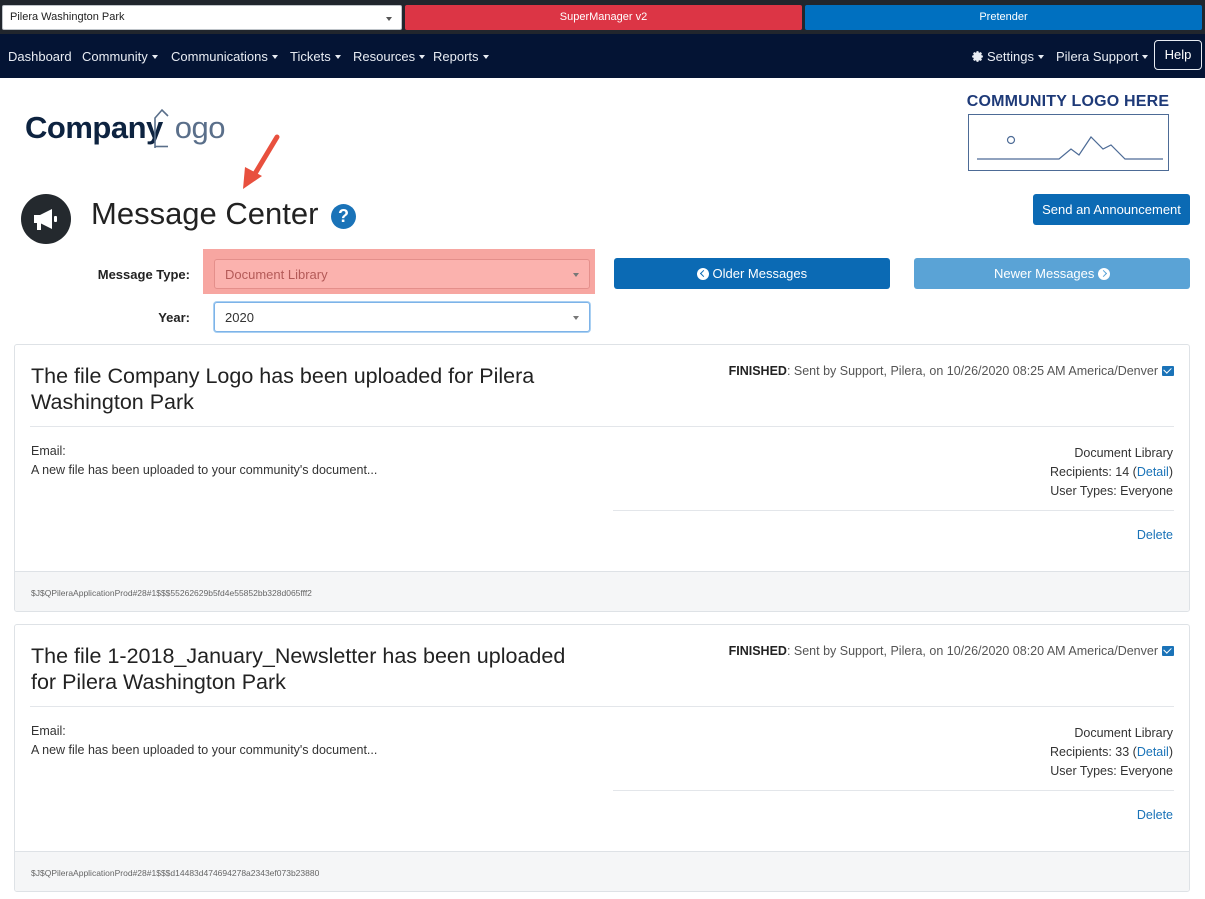 This screenshot has width=1205, height=899. What do you see at coordinates (174, 317) in the screenshot?
I see `year-label: Year:` at bounding box center [174, 317].